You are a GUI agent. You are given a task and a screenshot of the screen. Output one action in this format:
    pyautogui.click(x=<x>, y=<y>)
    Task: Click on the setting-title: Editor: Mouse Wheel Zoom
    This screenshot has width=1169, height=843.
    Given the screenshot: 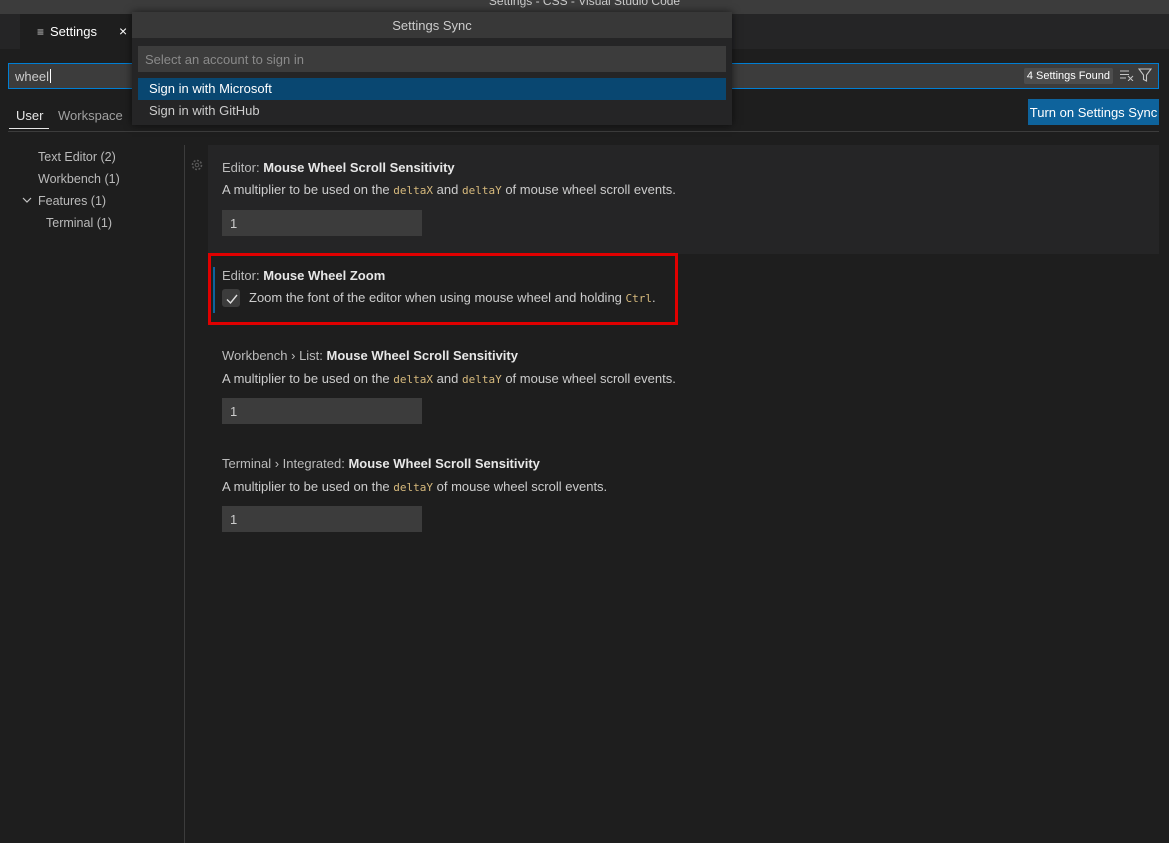 What is the action you would take?
    pyautogui.click(x=304, y=275)
    